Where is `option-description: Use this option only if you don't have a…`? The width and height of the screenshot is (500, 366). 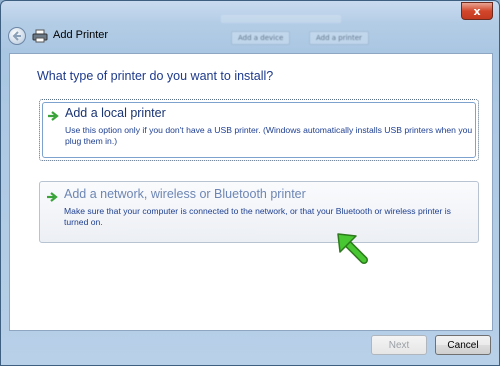
option-description: Use this option only if you don't have a… is located at coordinates (269, 135).